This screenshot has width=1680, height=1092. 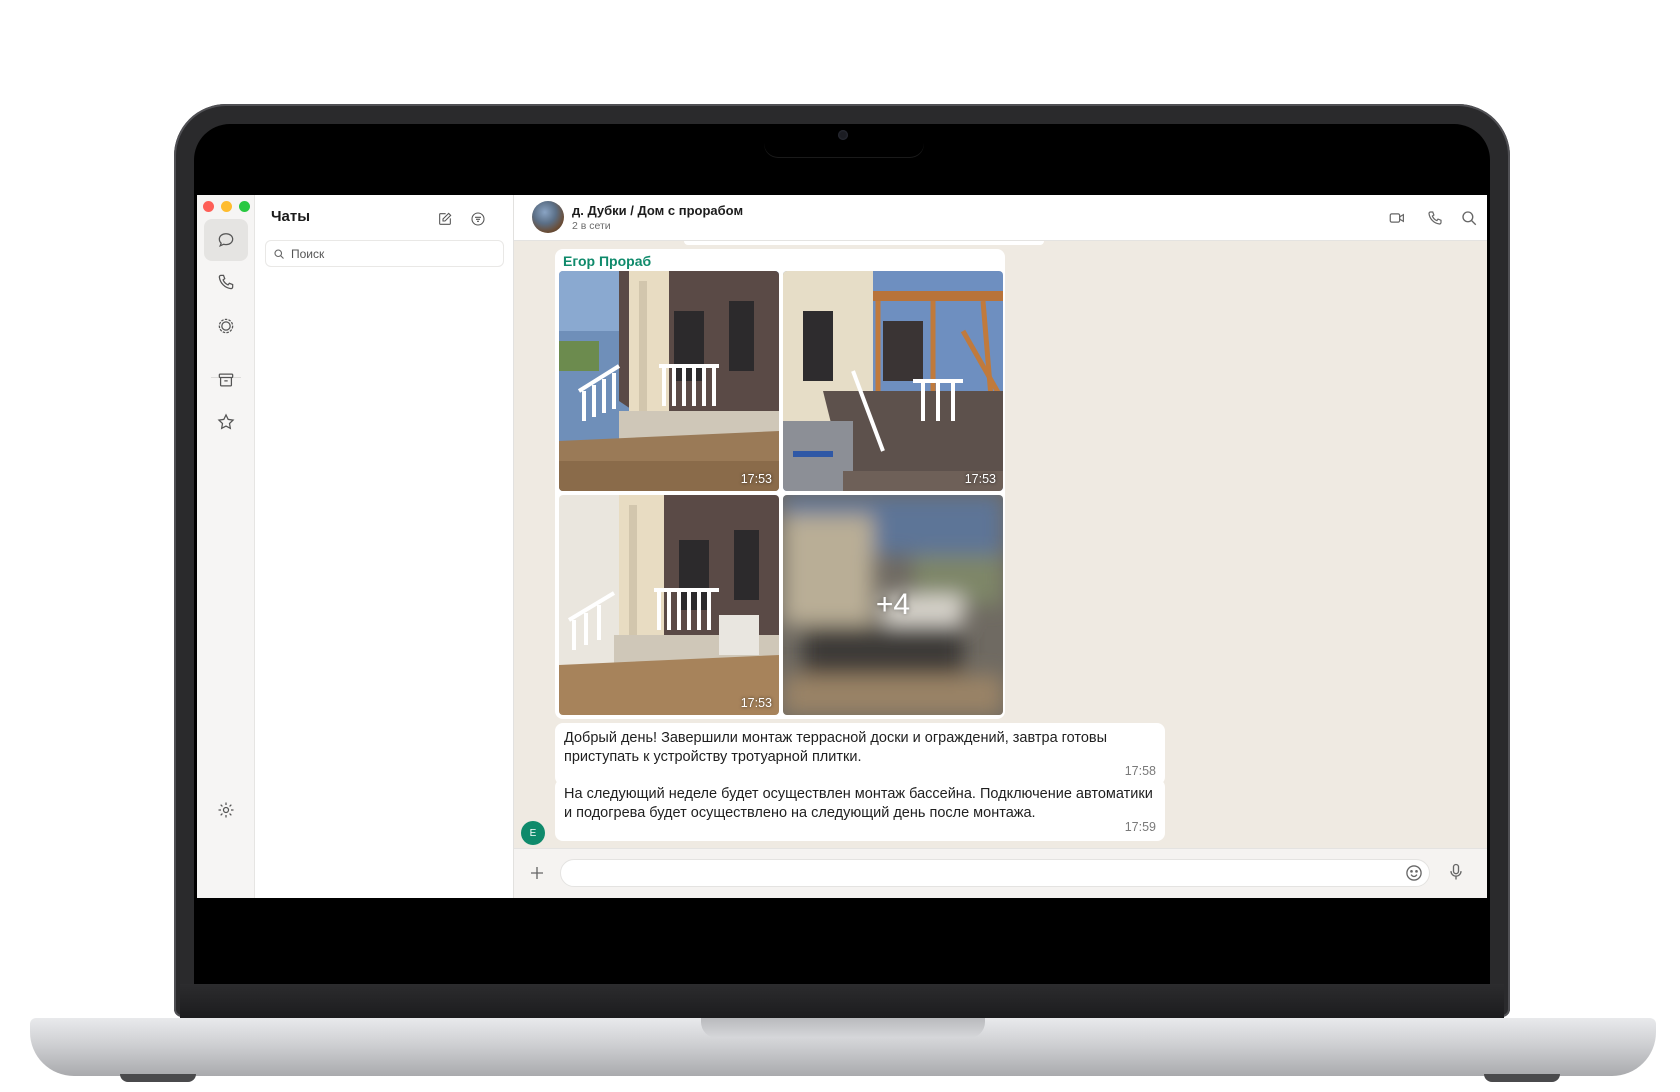 I want to click on minimize-window-button, so click(x=226, y=206).